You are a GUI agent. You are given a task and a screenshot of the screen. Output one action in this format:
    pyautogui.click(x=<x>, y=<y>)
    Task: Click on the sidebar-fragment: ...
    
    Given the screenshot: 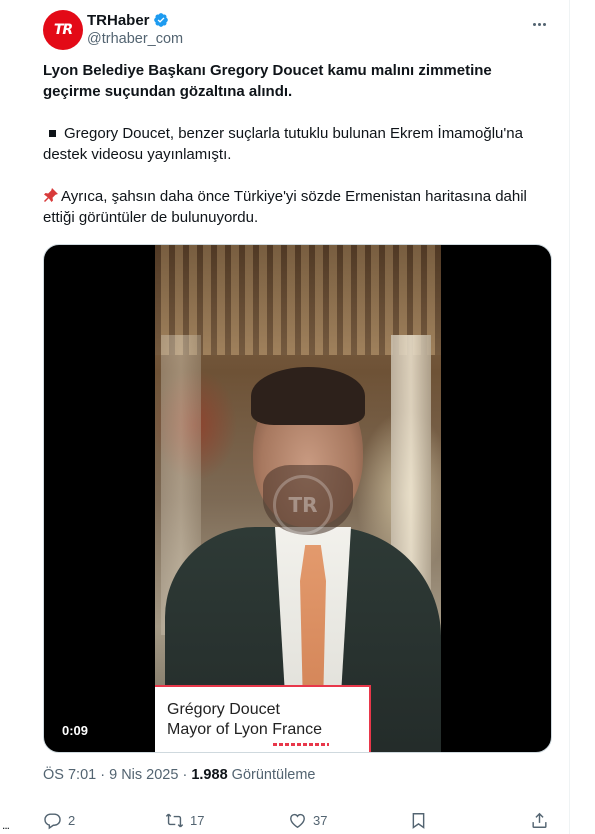 What is the action you would take?
    pyautogui.click(x=6, y=825)
    